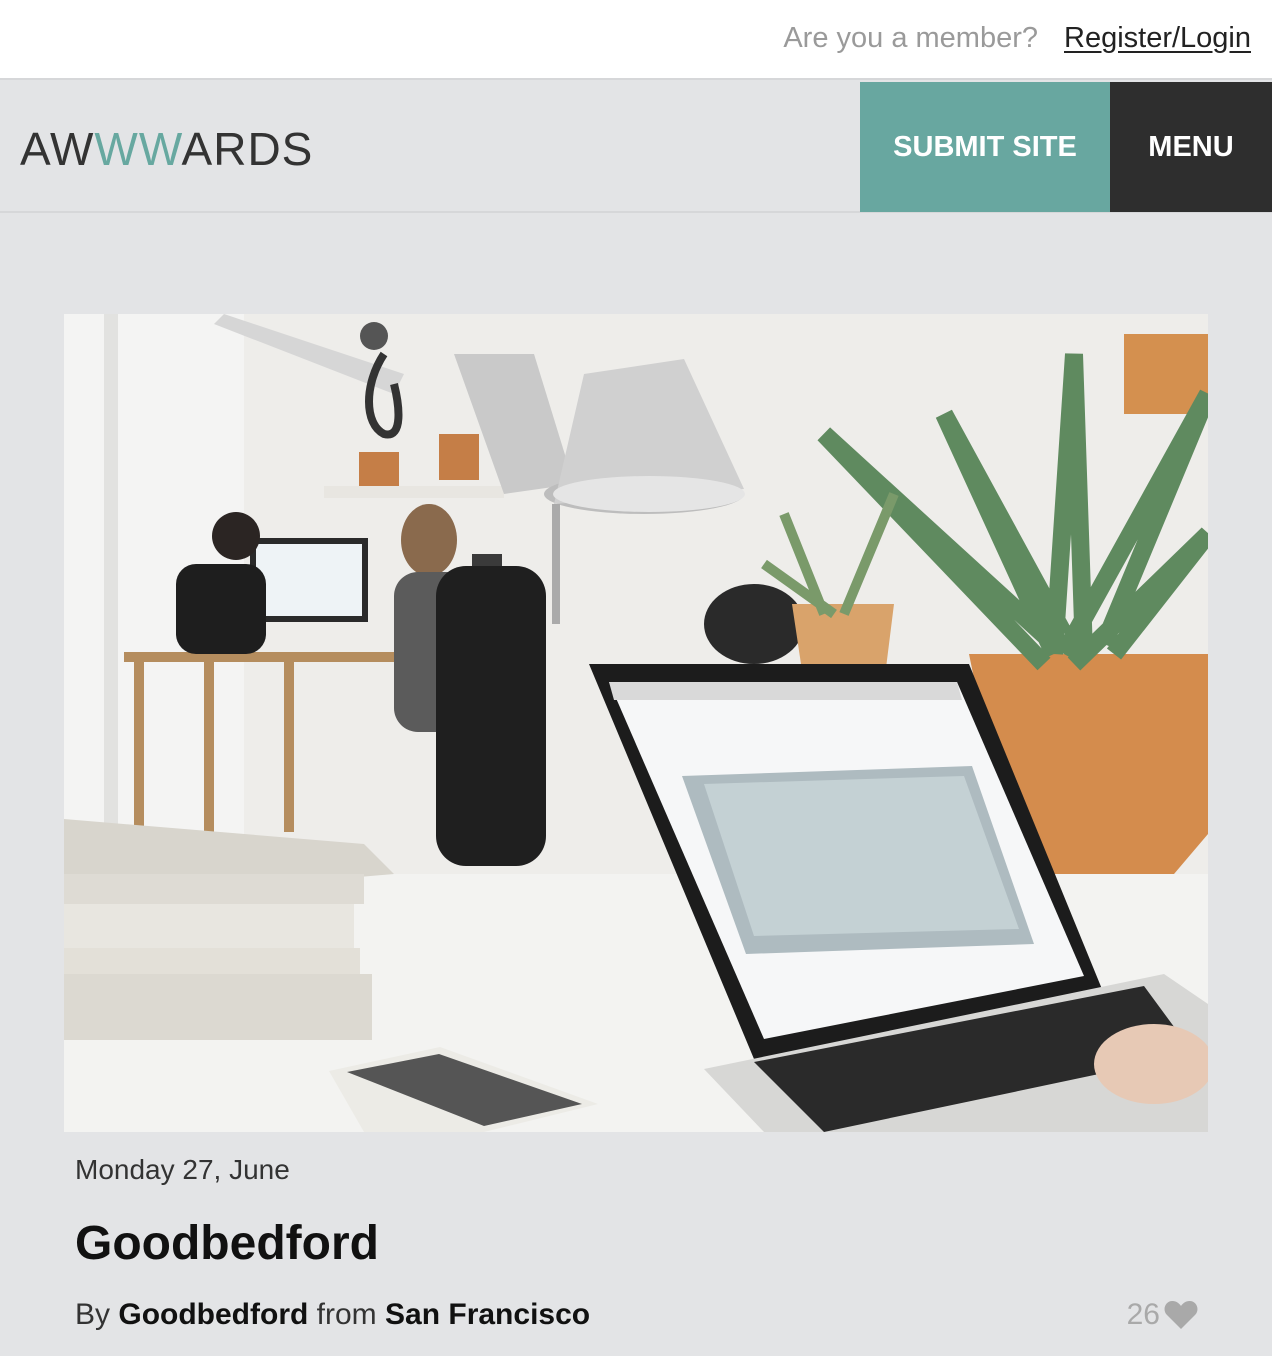  Describe the element at coordinates (213, 1314) in the screenshot. I see `author-link: Goodbedford` at that location.